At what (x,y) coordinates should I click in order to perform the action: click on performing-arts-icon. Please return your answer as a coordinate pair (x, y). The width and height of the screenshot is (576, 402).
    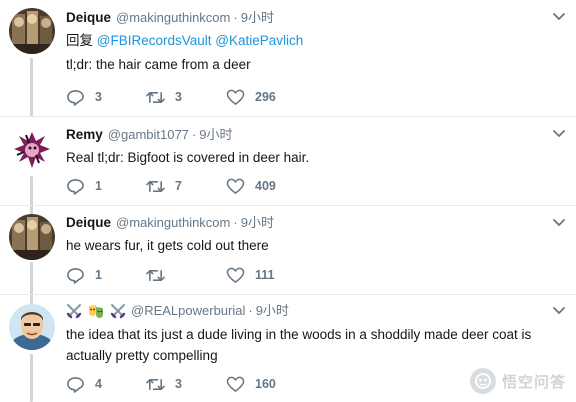
    Looking at the image, I should click on (96, 311).